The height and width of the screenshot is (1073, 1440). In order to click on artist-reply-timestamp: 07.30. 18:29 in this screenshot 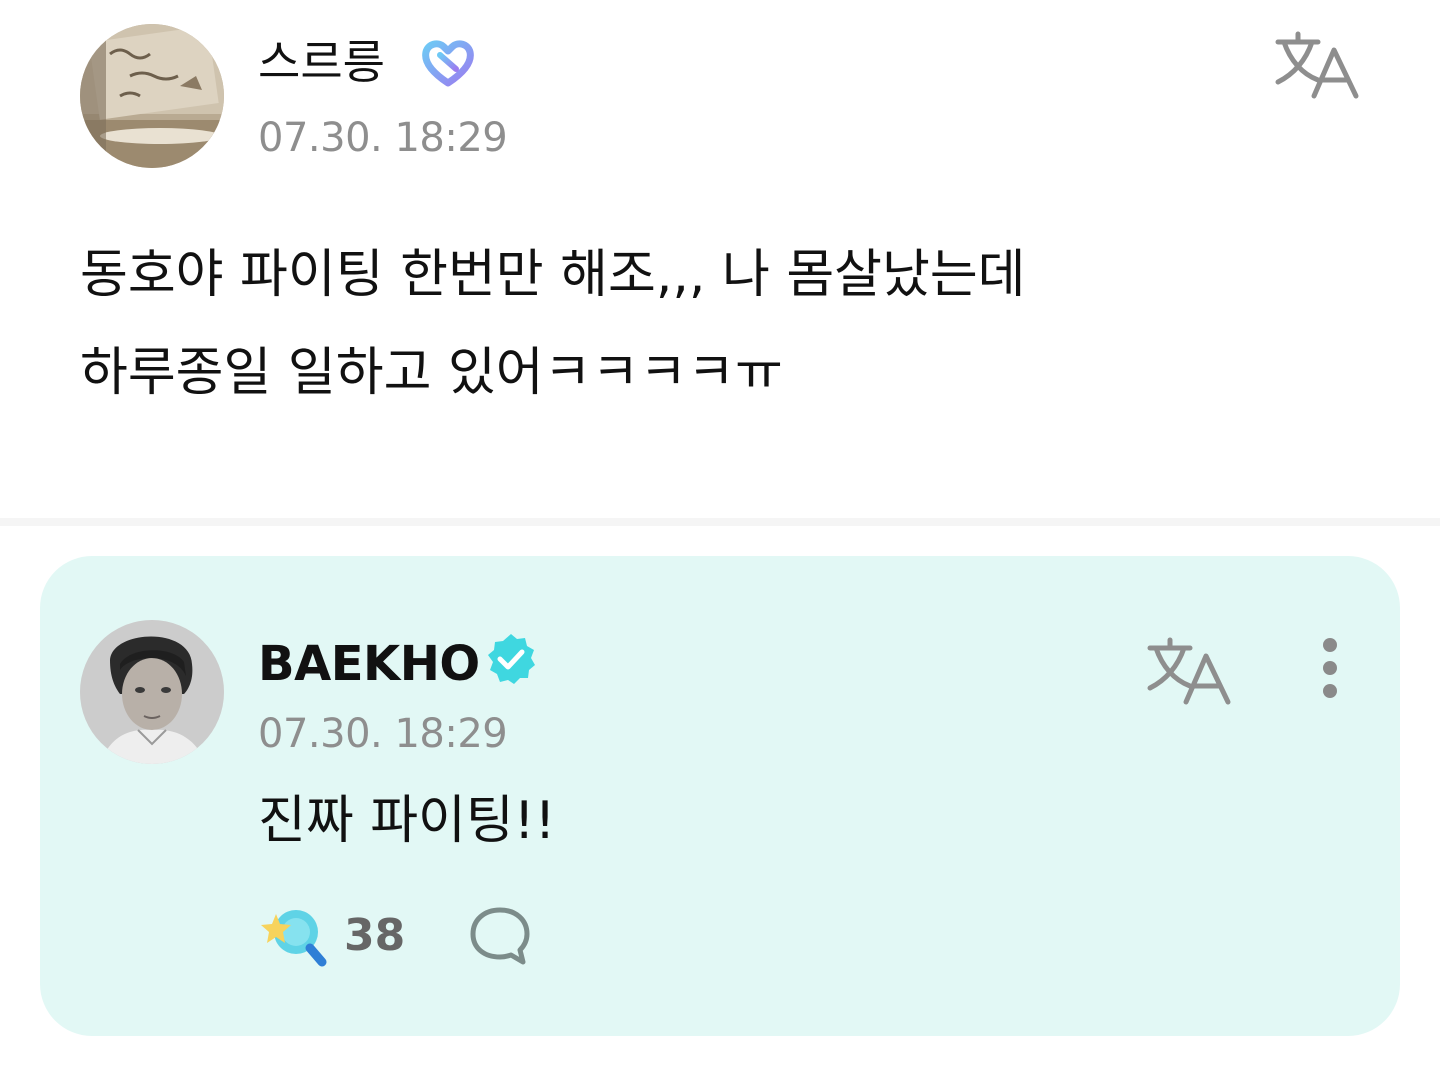, I will do `click(383, 734)`.